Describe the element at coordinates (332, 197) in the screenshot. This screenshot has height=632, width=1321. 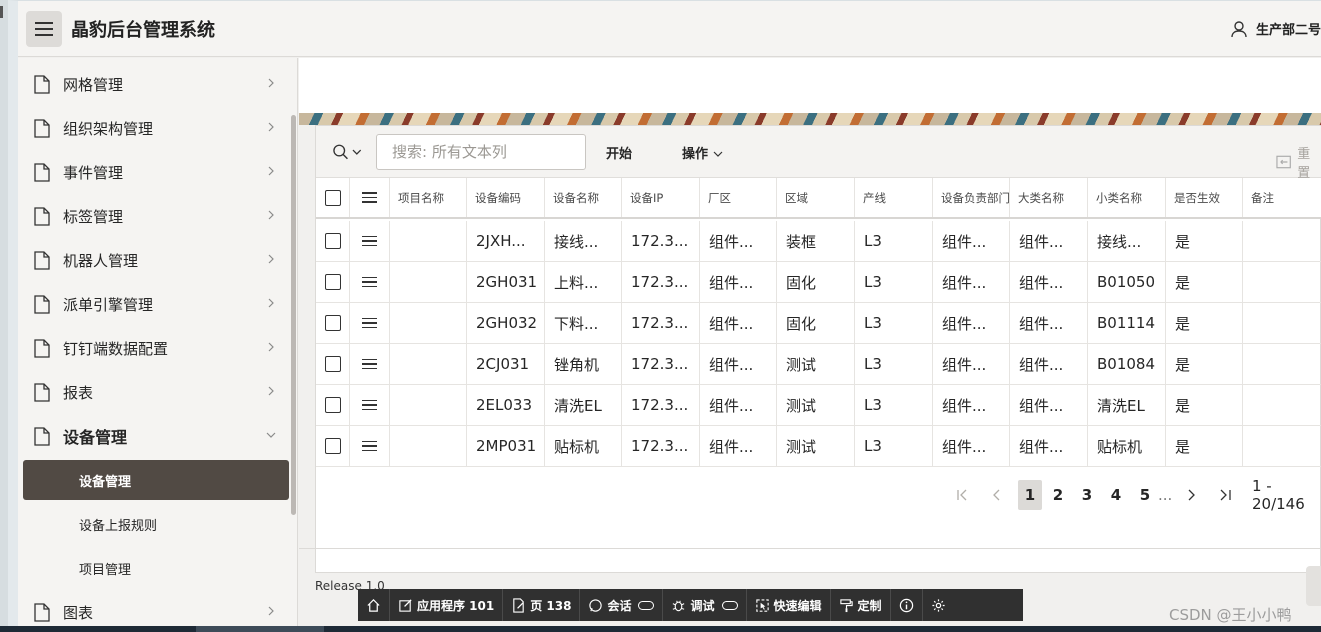
I see `select-all-checkbox` at that location.